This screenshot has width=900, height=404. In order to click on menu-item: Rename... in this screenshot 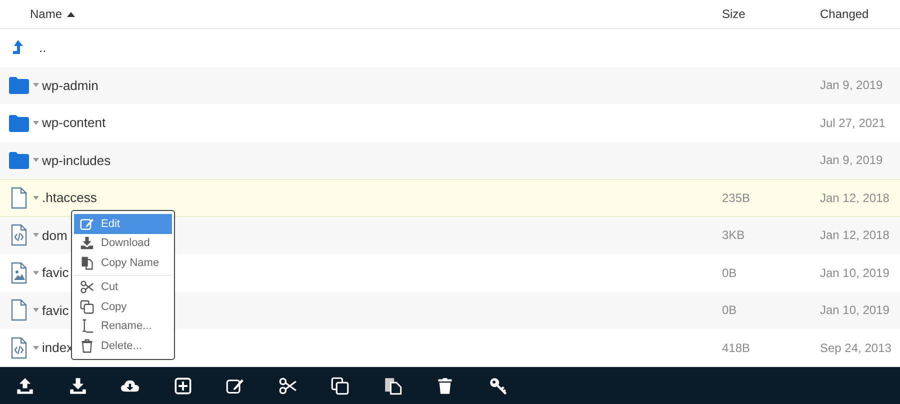, I will do `click(123, 326)`.